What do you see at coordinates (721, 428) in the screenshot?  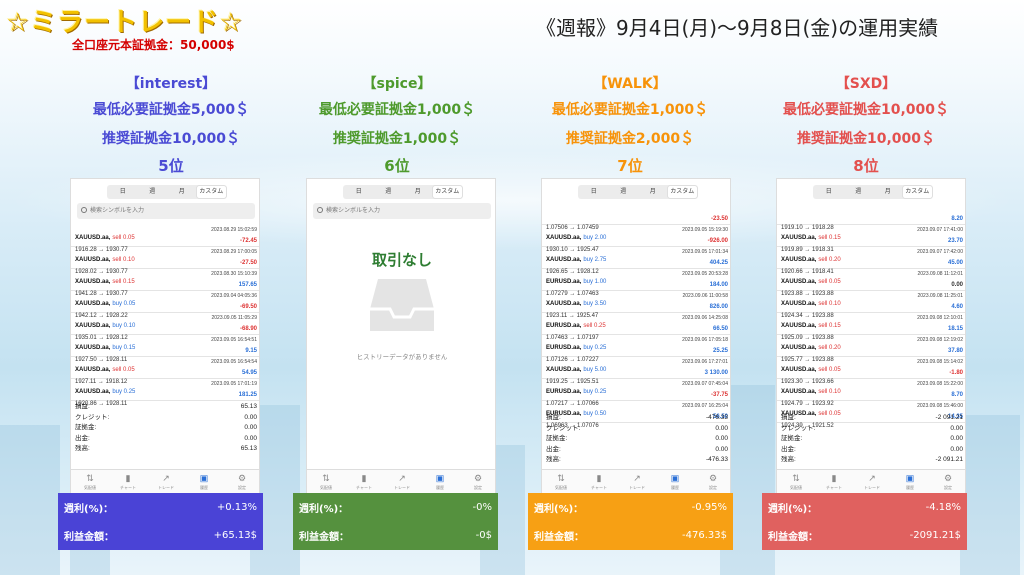 I see `summary-value: 0.00` at bounding box center [721, 428].